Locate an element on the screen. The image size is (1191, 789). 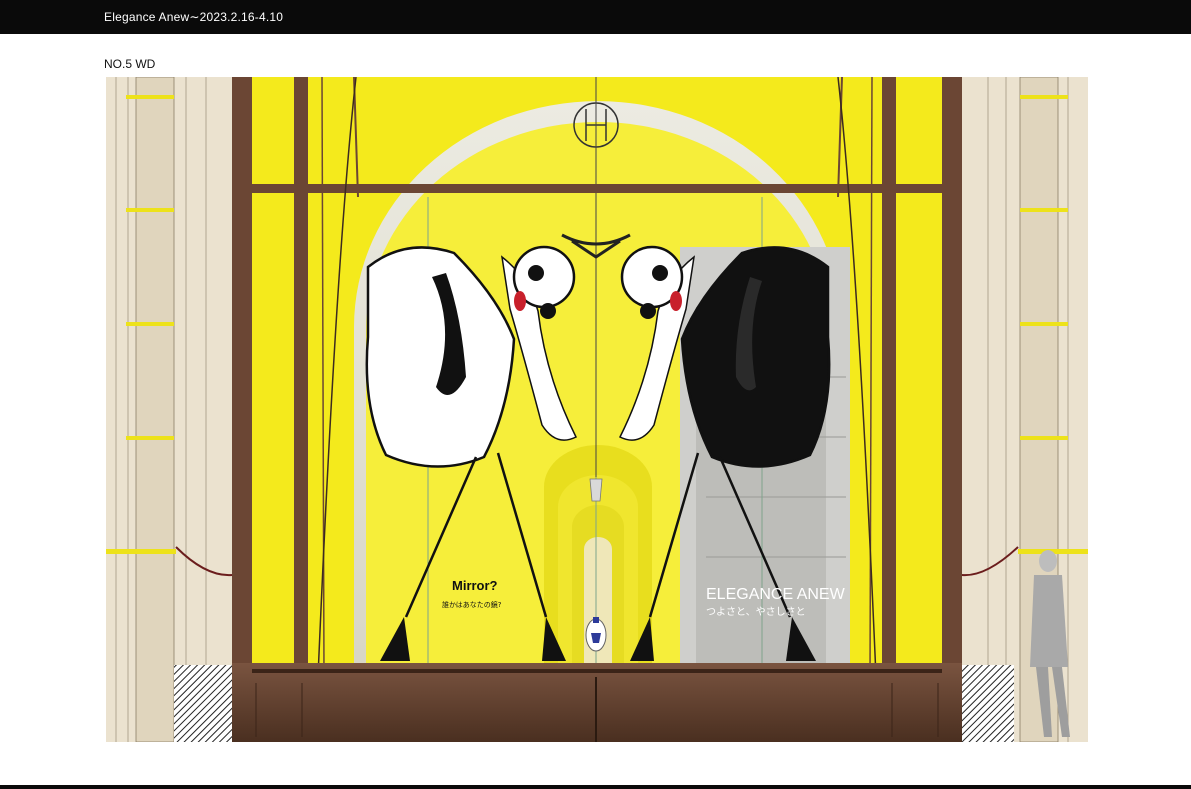
elegance-title: ELEGANCE ANEW is located at coordinates (776, 594).